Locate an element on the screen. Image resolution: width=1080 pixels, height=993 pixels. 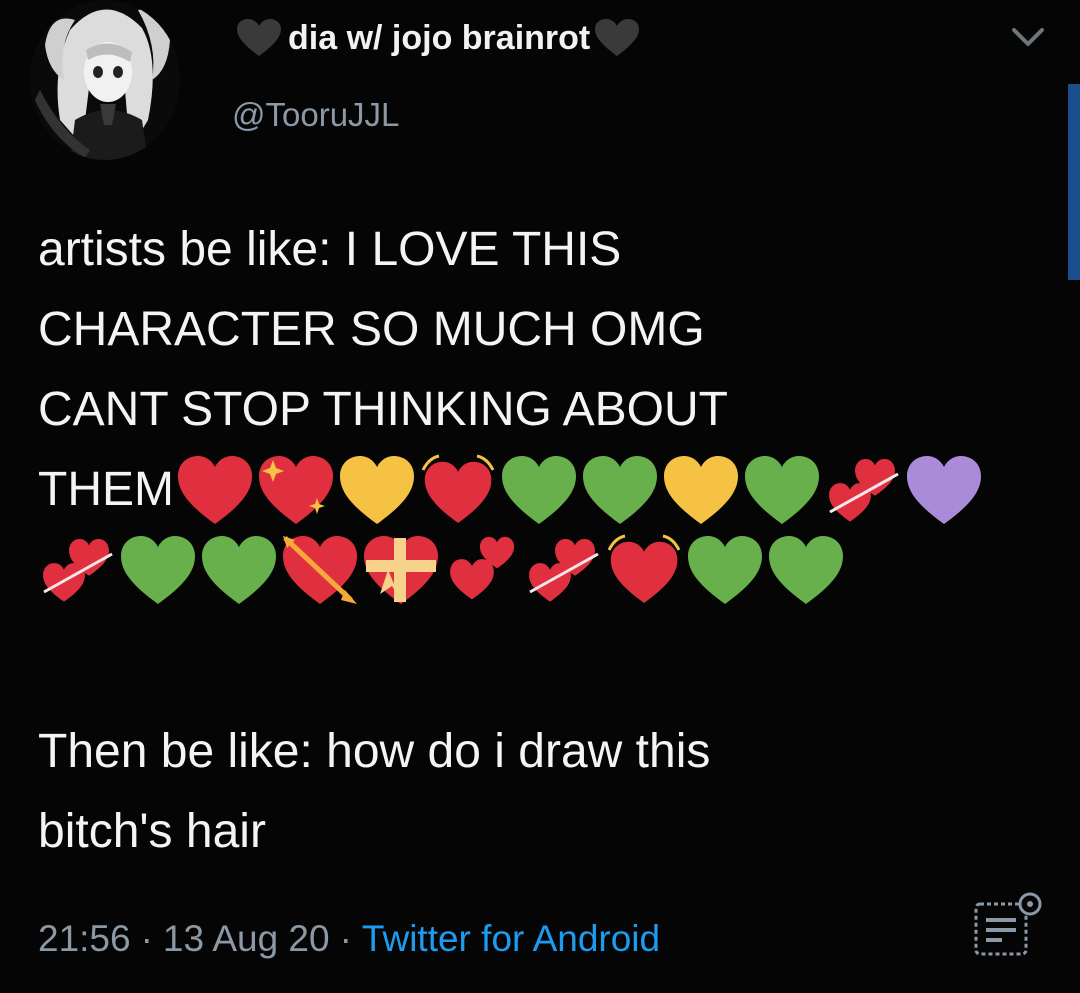
display-name-text: dia w/ jojo brainrot is located at coordinates (439, 37).